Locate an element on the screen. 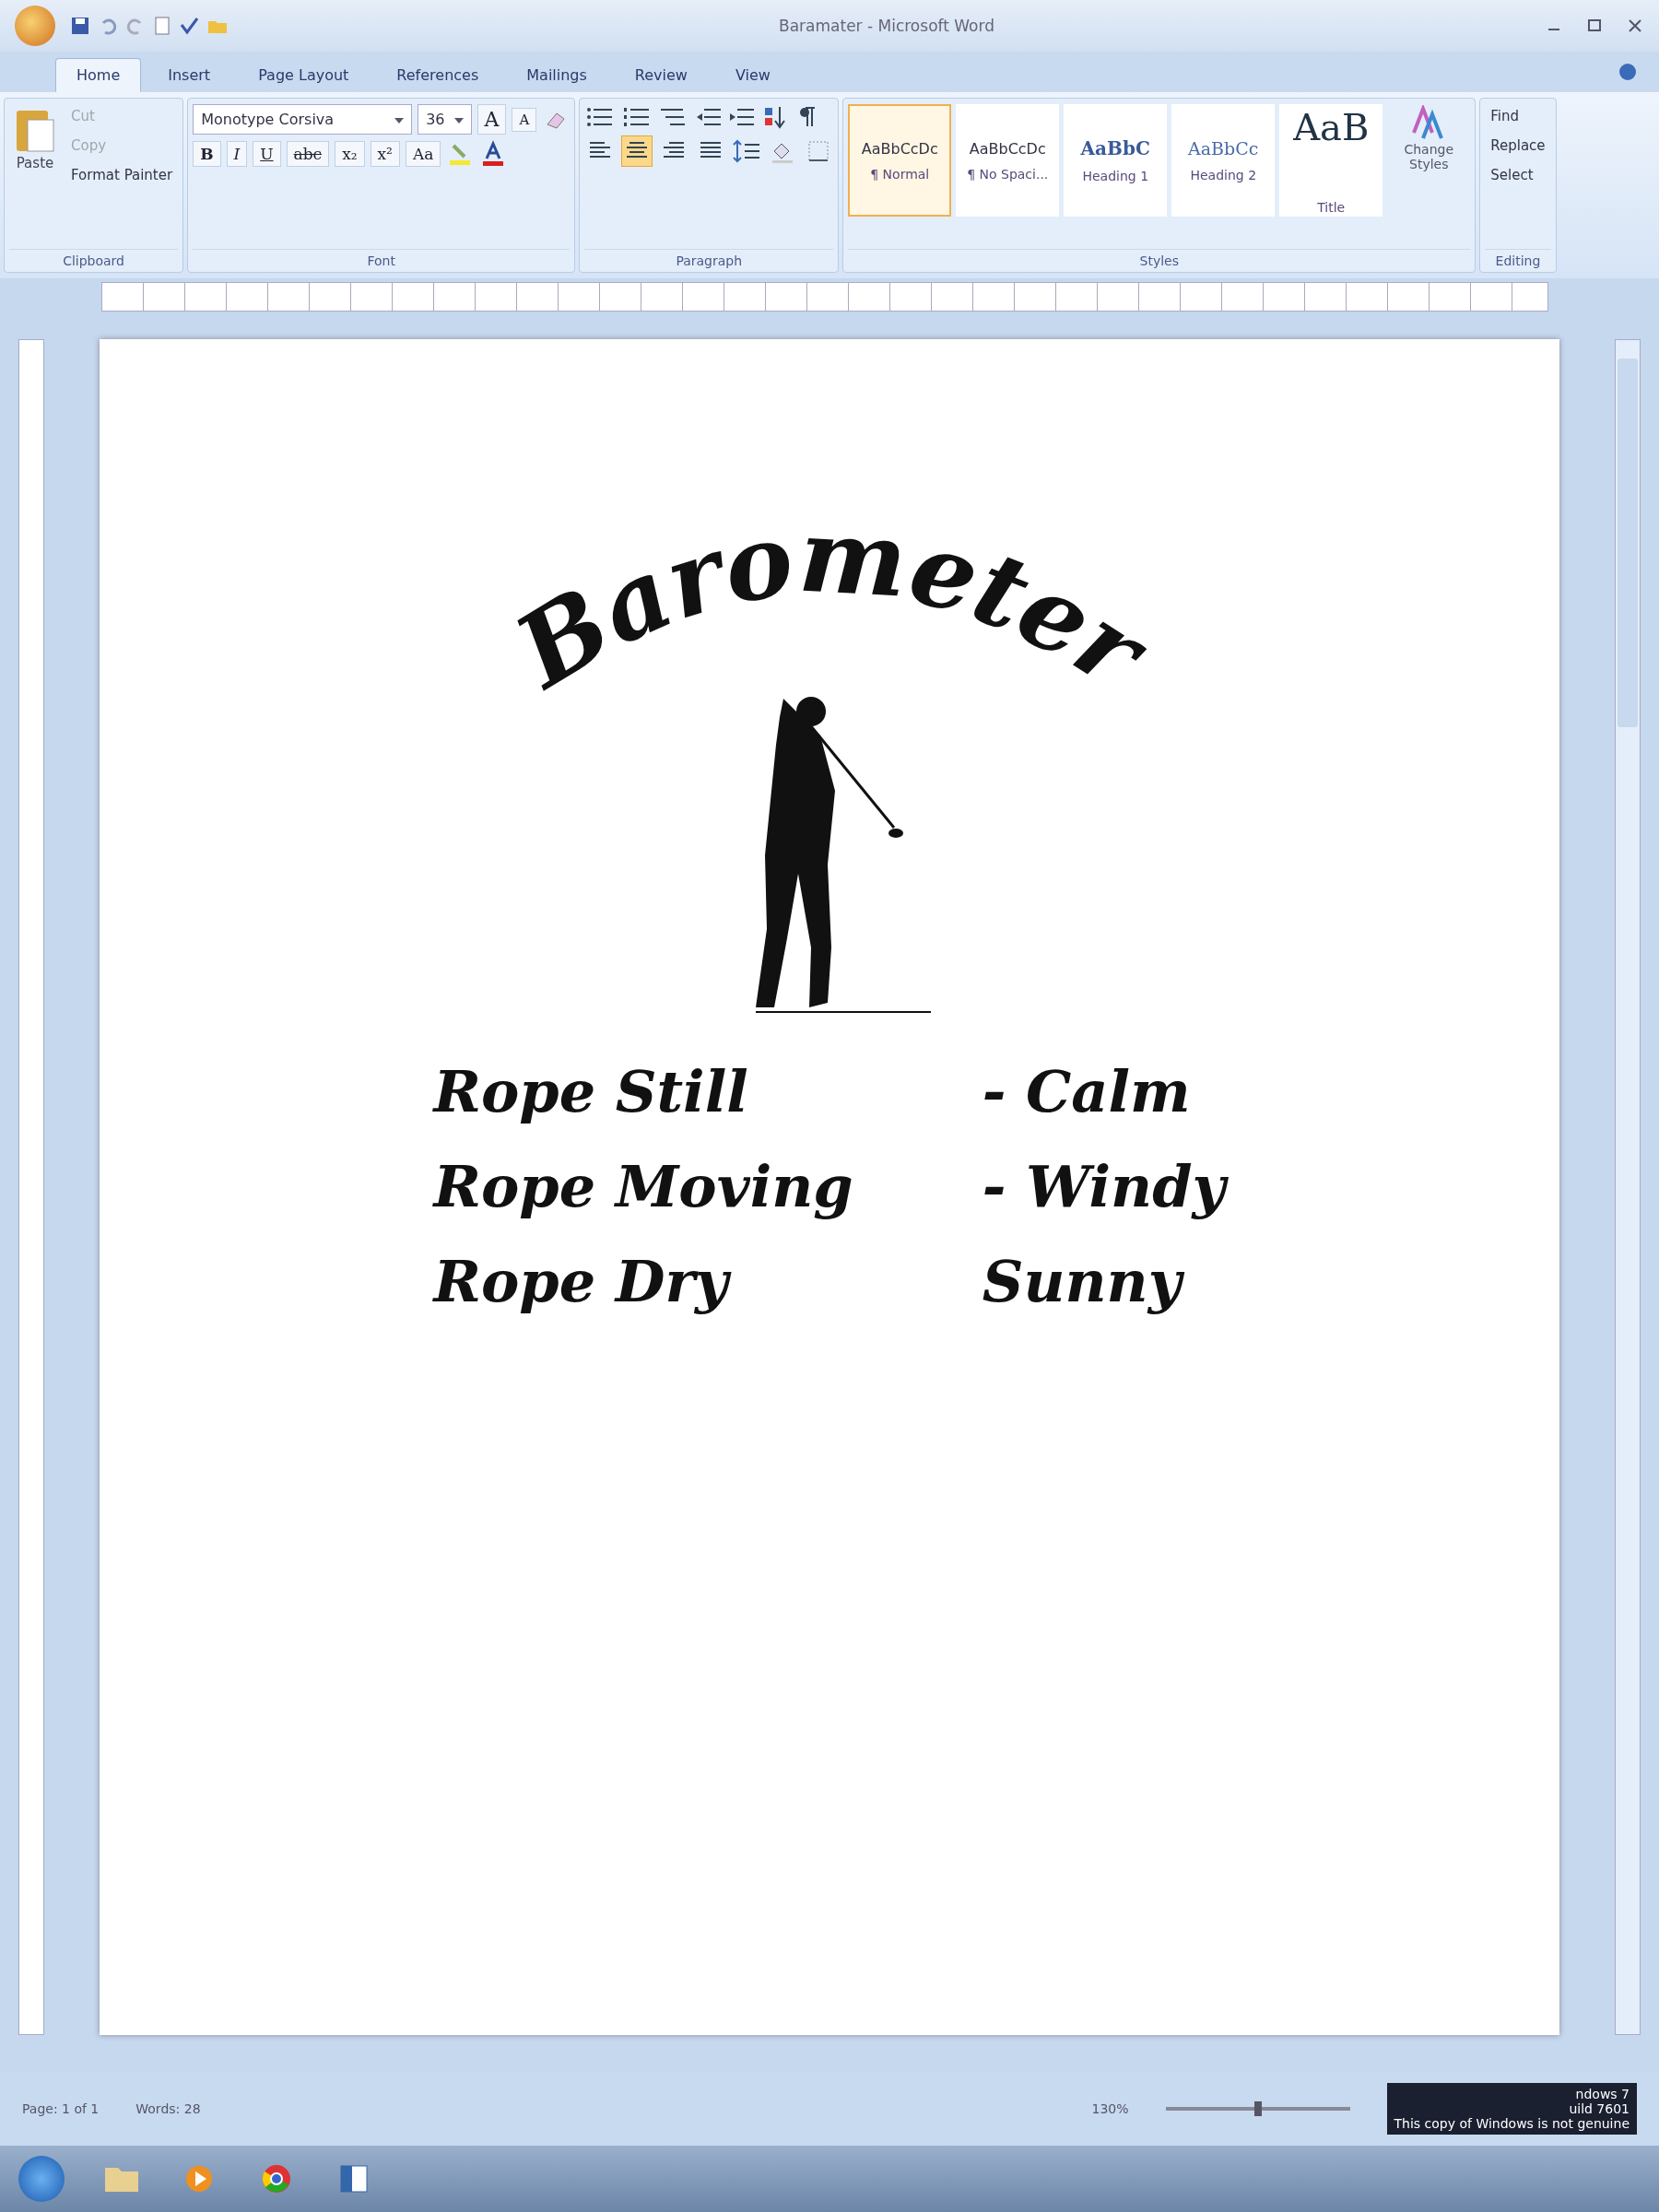  ribbon-tab: View is located at coordinates (752, 75).